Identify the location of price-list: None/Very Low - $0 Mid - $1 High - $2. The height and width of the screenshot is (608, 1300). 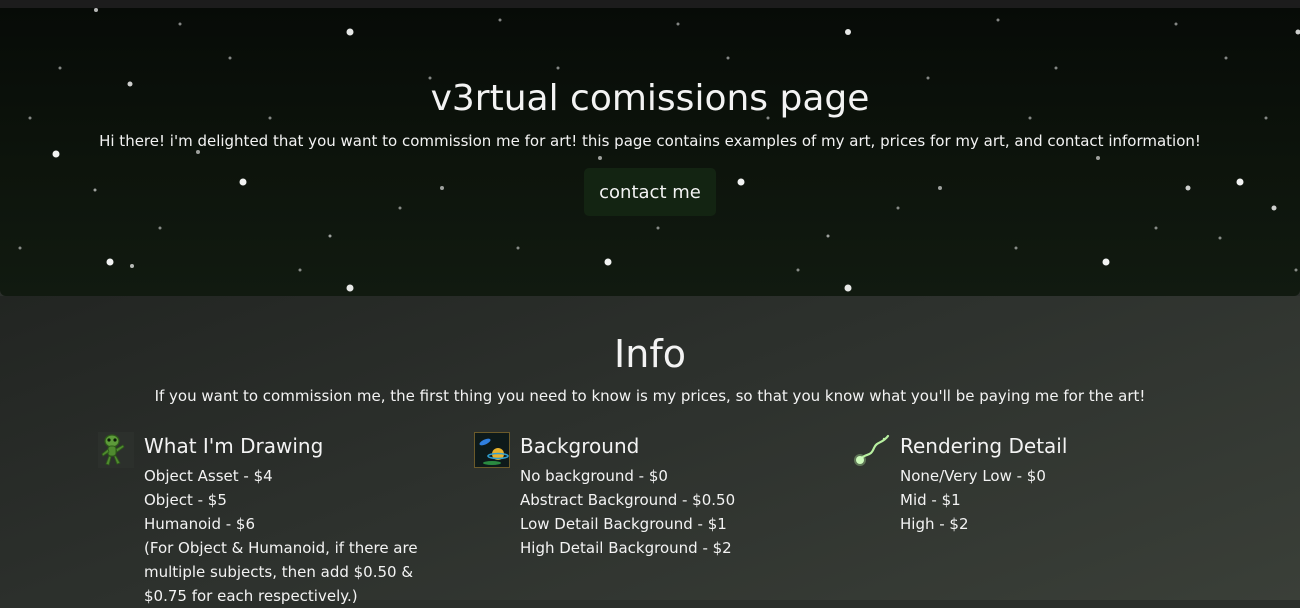
(1050, 500).